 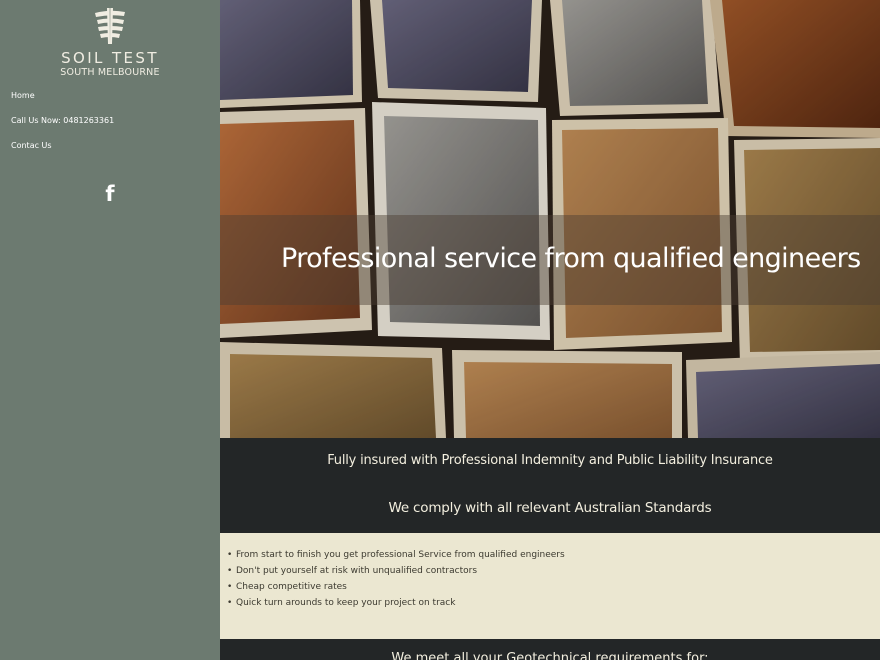 I want to click on screw-pile-icon, so click(x=110, y=26).